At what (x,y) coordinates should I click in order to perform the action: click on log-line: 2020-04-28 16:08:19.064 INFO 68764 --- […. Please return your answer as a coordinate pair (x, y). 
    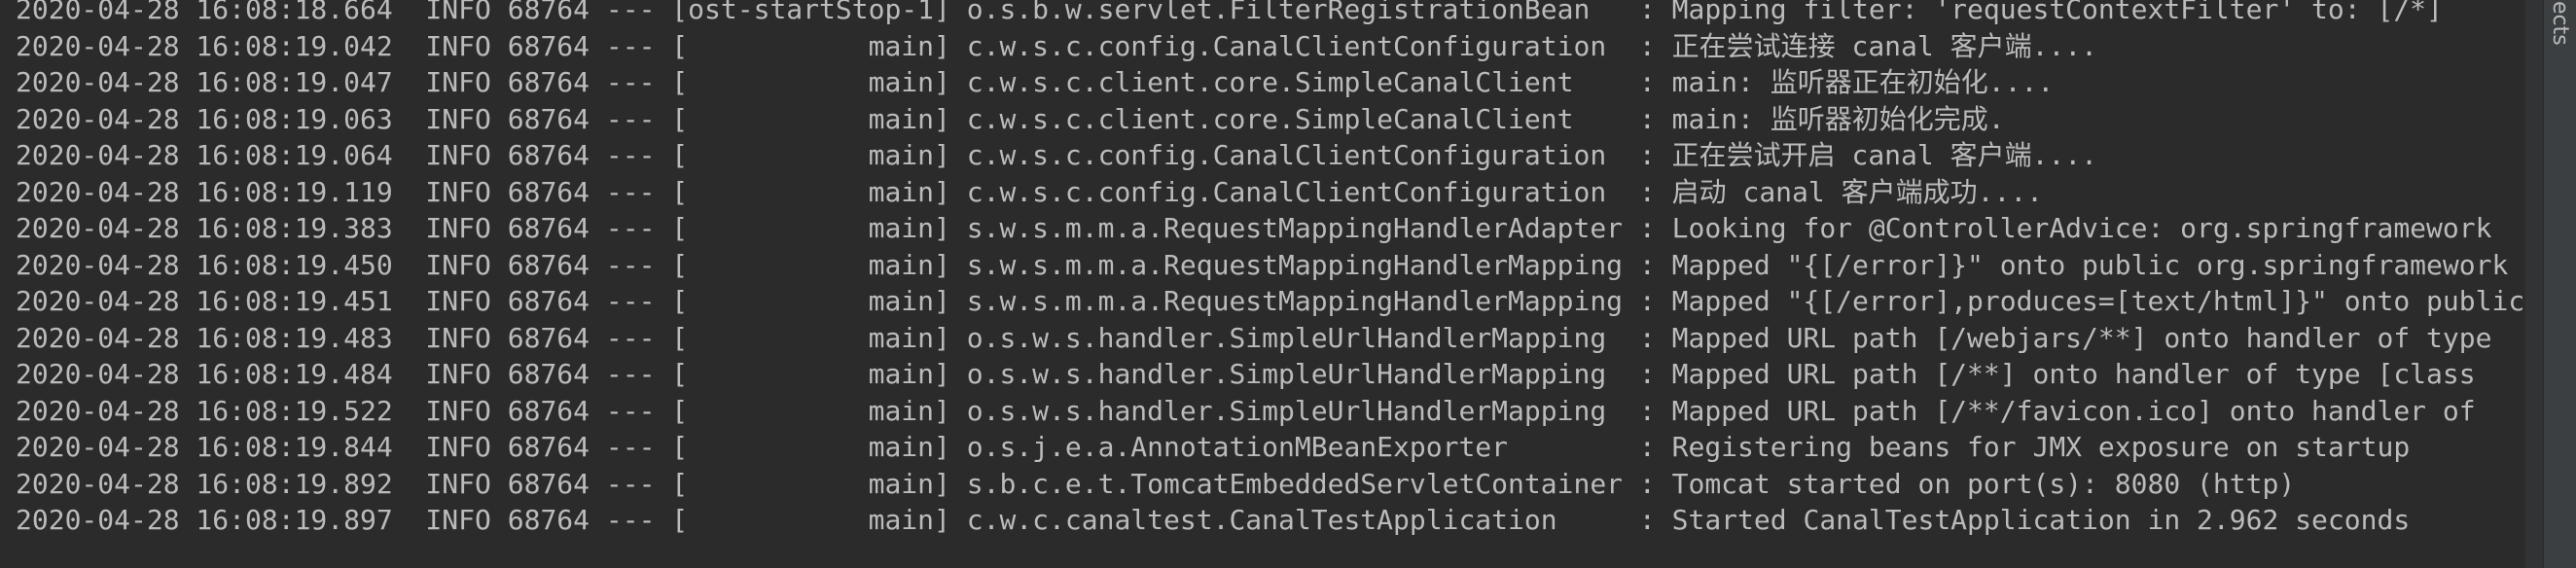
    Looking at the image, I should click on (1057, 155).